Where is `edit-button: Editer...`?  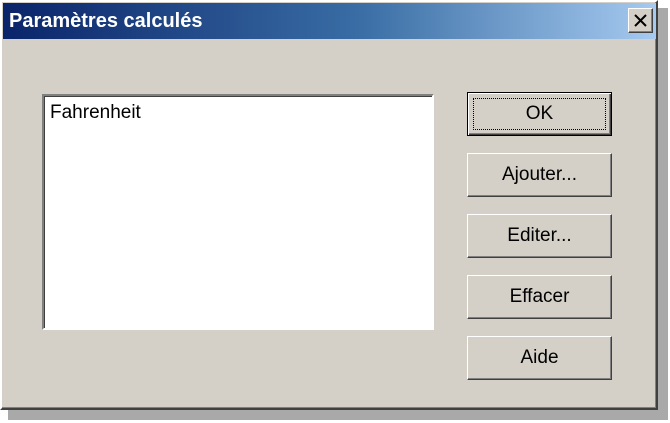
edit-button: Editer... is located at coordinates (539, 236).